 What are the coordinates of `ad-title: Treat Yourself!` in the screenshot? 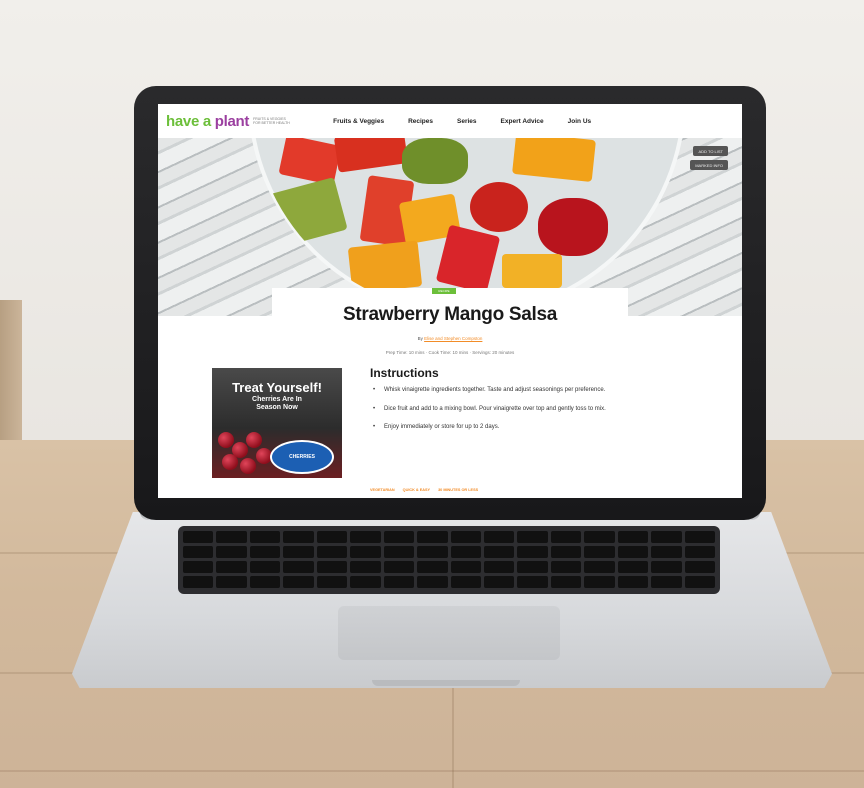 It's located at (277, 387).